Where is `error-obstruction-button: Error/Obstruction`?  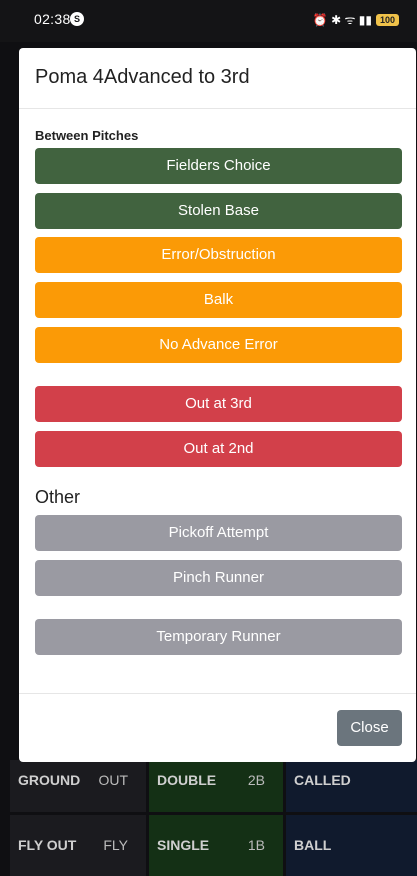 error-obstruction-button: Error/Obstruction is located at coordinates (218, 255).